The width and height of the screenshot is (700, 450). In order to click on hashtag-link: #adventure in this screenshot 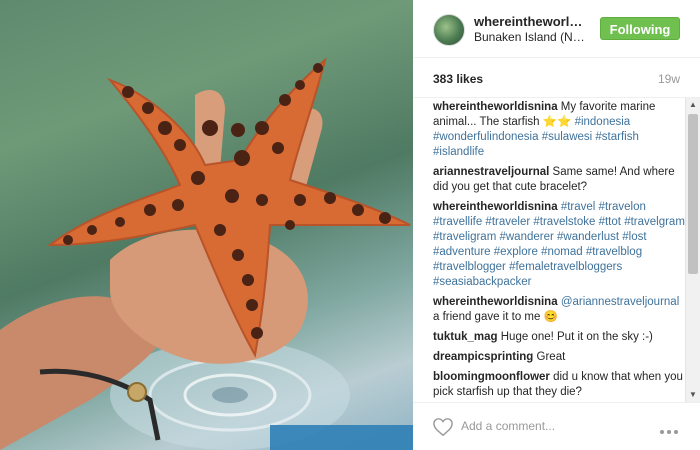, I will do `click(462, 252)`.